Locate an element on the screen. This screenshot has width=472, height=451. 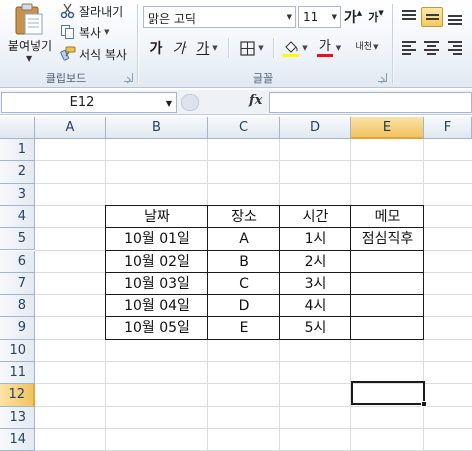
font-size-value: 11 is located at coordinates (311, 17).